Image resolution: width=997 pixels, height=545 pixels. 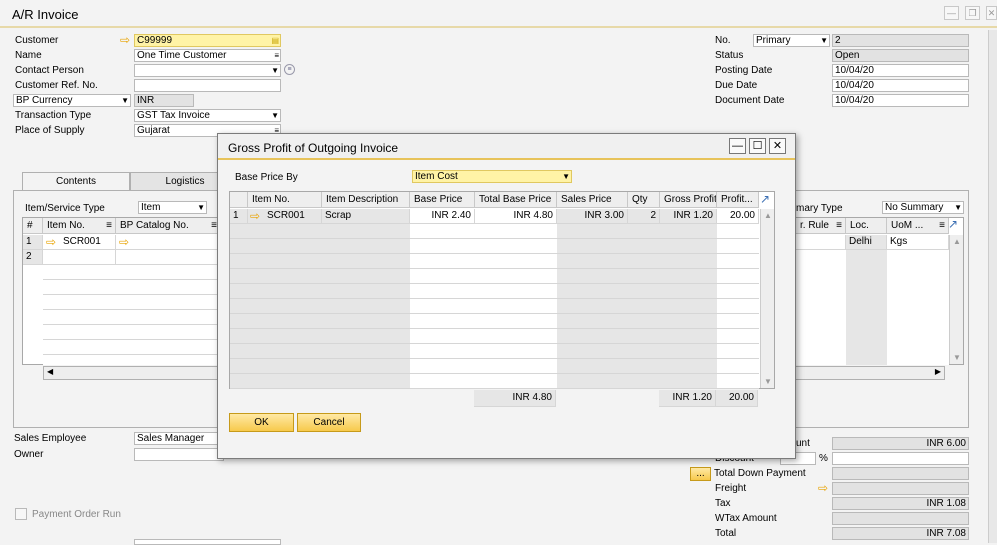 I want to click on transaction-type-select: GST Tax Invoice ▼, so click(x=207, y=115).